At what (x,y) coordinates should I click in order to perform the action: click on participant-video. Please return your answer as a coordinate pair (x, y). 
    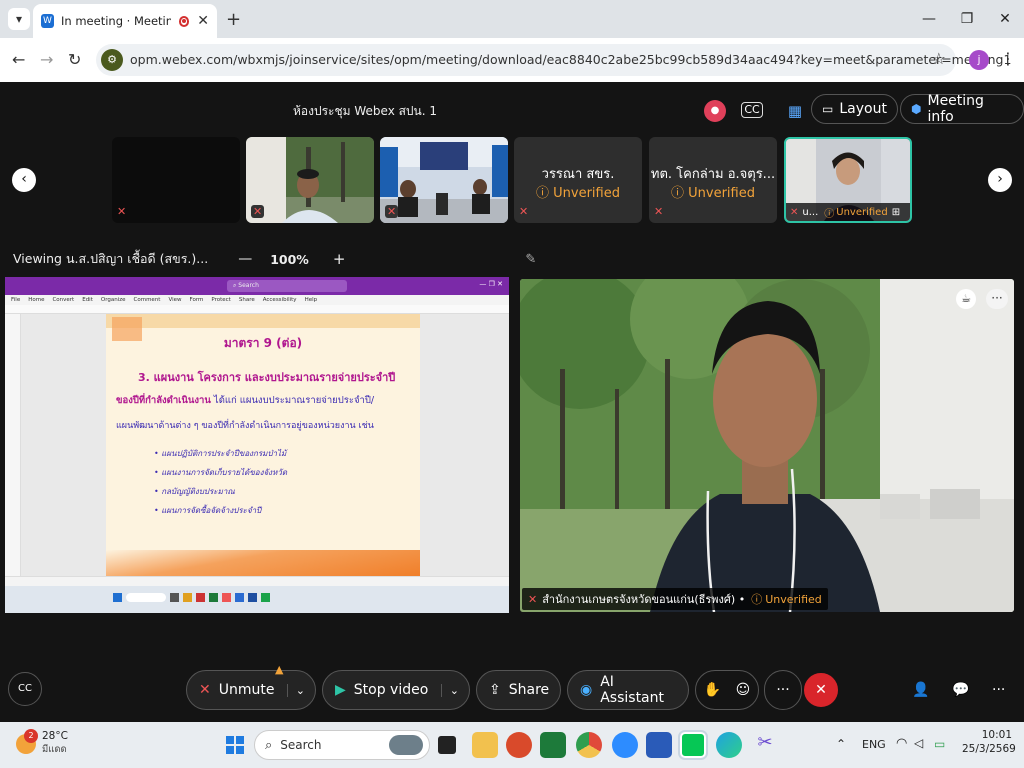
    Looking at the image, I should click on (444, 180).